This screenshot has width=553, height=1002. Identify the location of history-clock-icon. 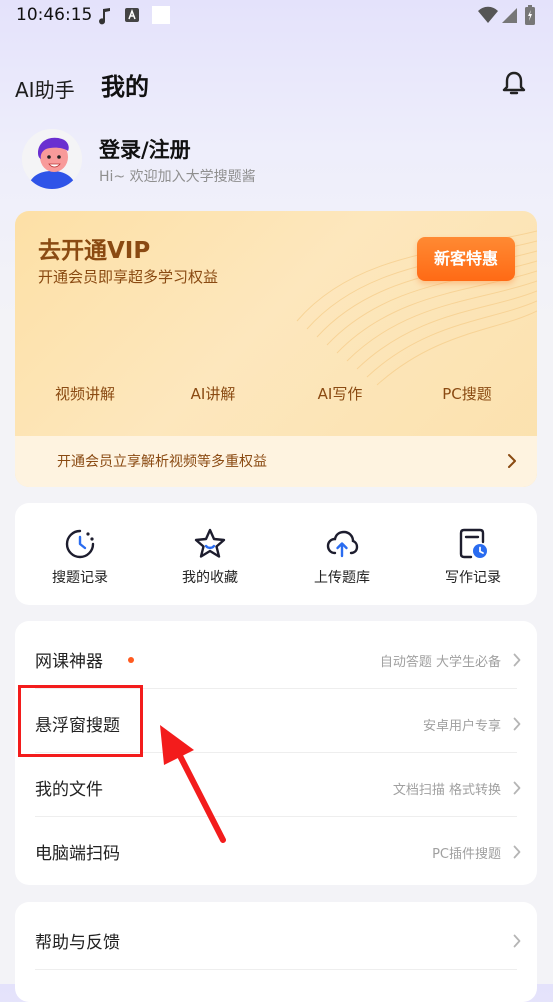
(80, 544).